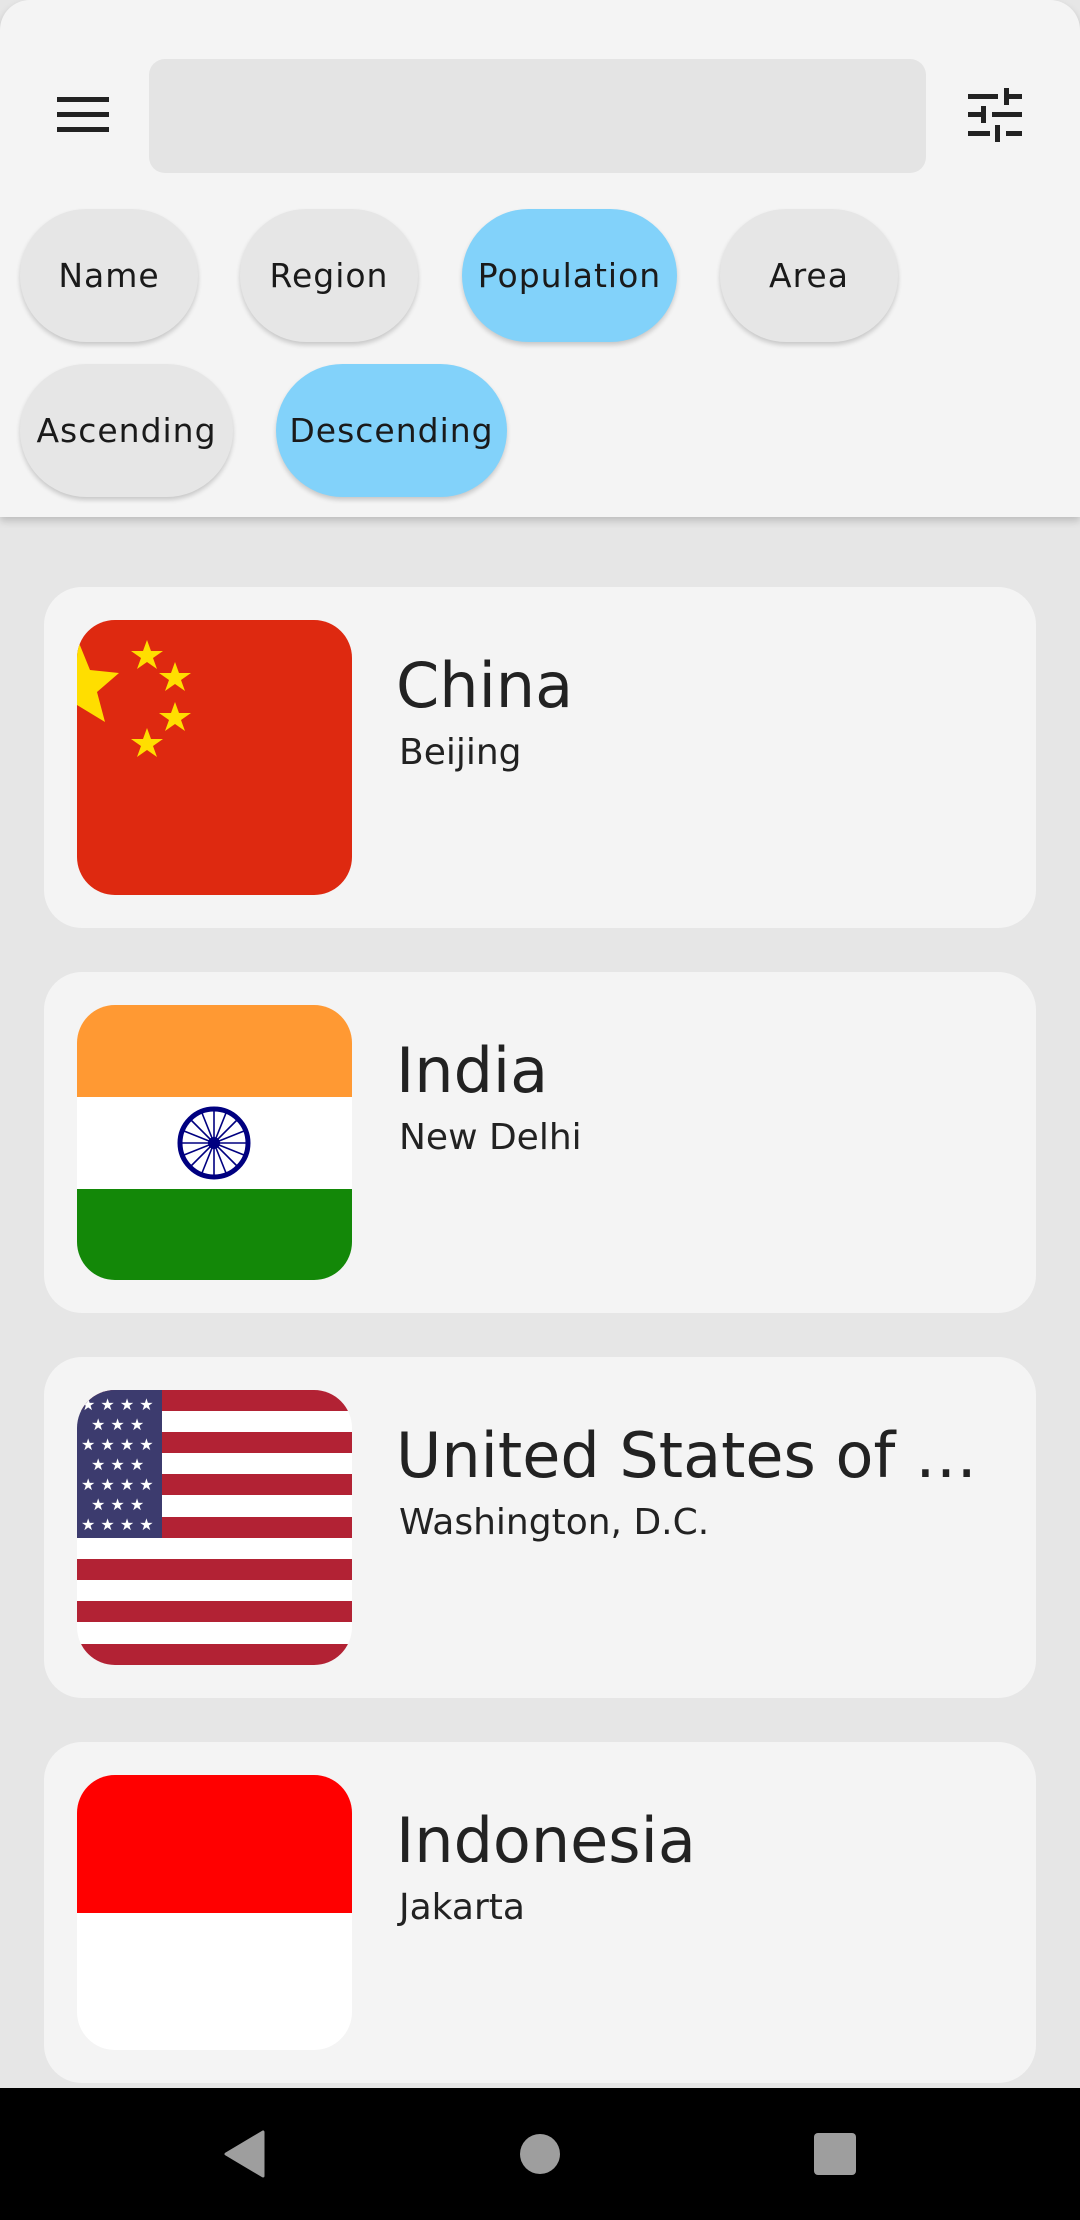  Describe the element at coordinates (329, 275) in the screenshot. I see `chip-sort-region: Region` at that location.